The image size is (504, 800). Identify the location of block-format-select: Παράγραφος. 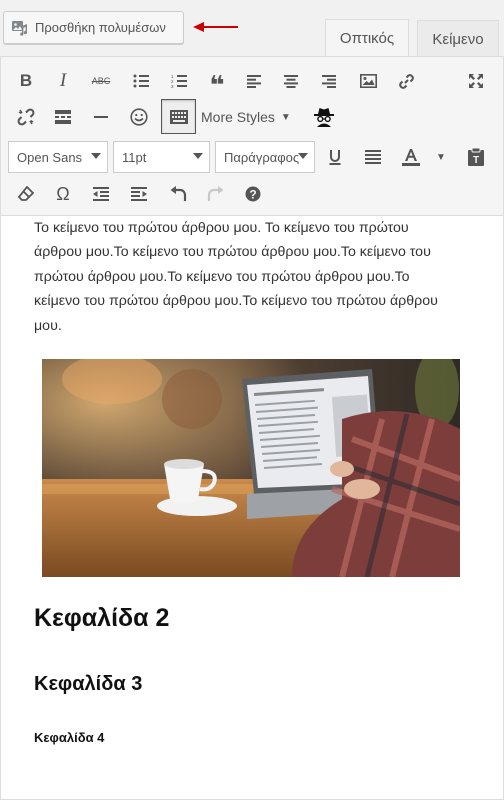
(265, 157).